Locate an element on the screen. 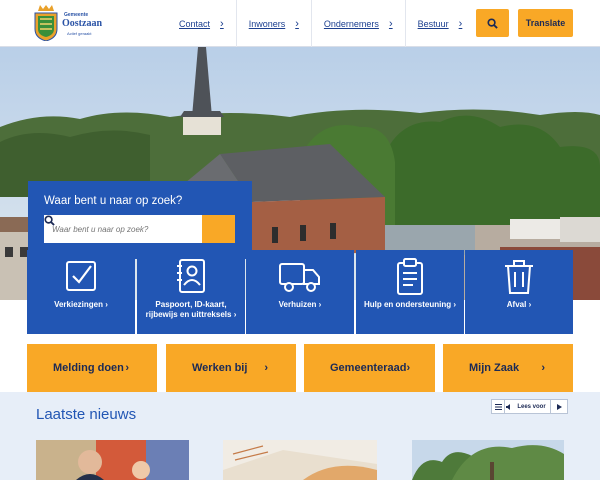 The height and width of the screenshot is (480, 600). nav-item-label: Inwoners is located at coordinates (267, 23).